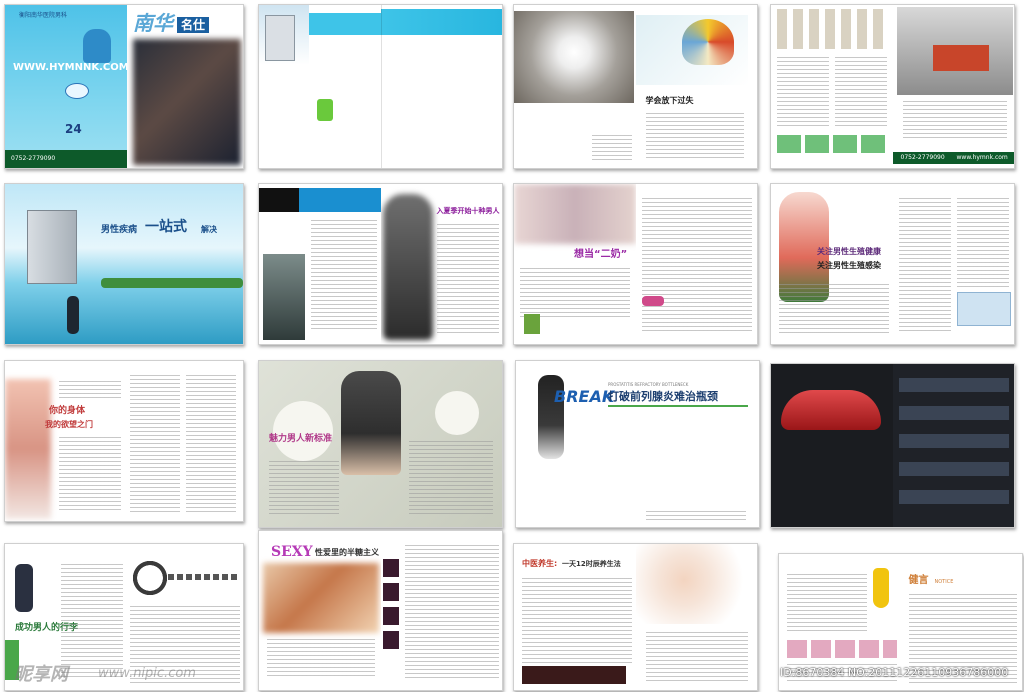 The width and height of the screenshot is (1024, 692). I want to click on spread-building-intro, so click(380, 86).